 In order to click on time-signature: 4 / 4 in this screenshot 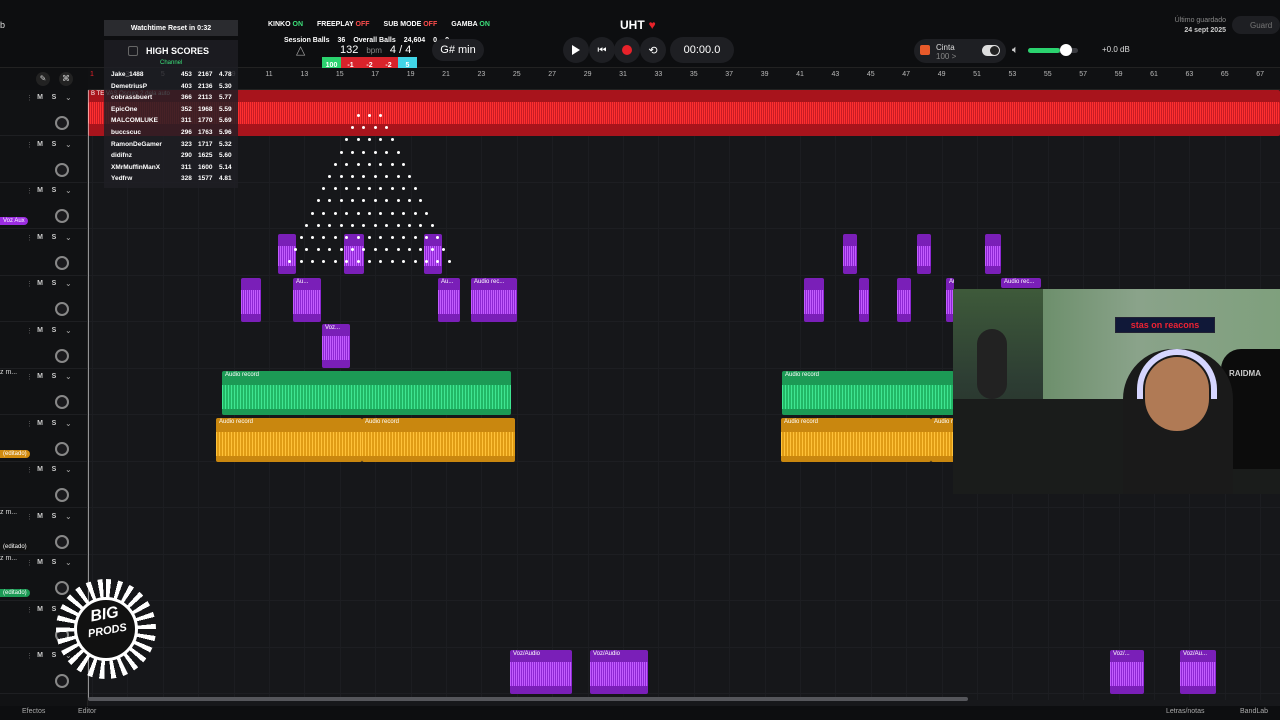, I will do `click(400, 50)`.